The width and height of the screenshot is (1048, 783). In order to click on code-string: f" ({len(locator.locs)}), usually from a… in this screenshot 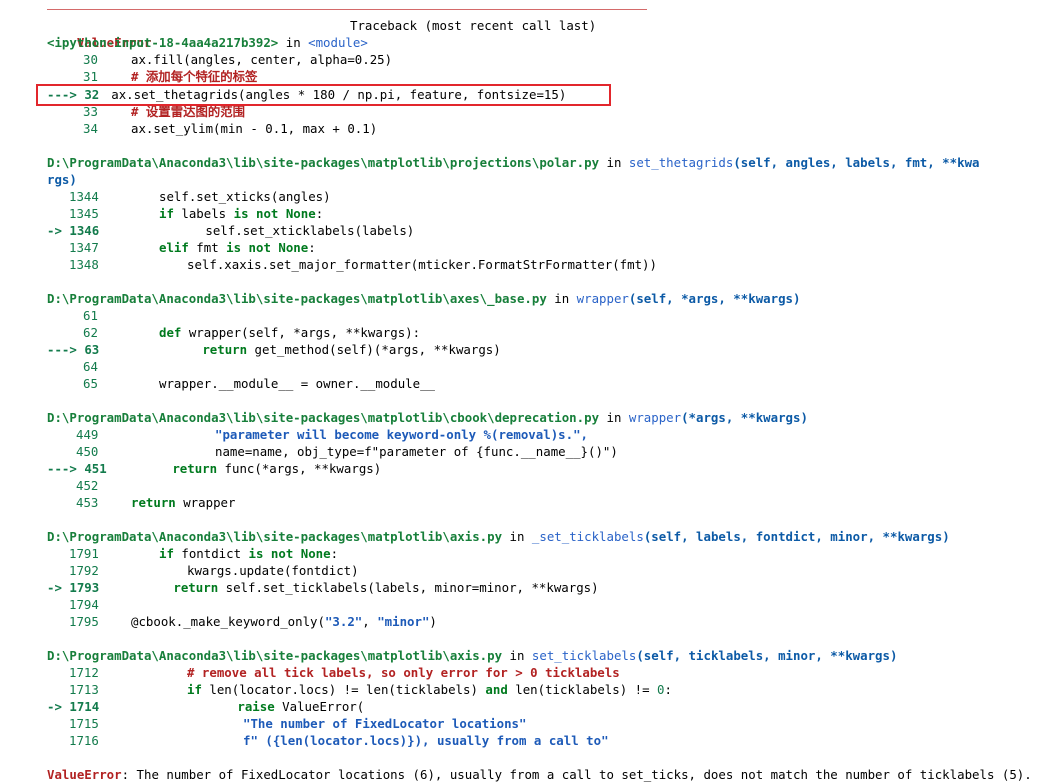, I will do `click(426, 740)`.